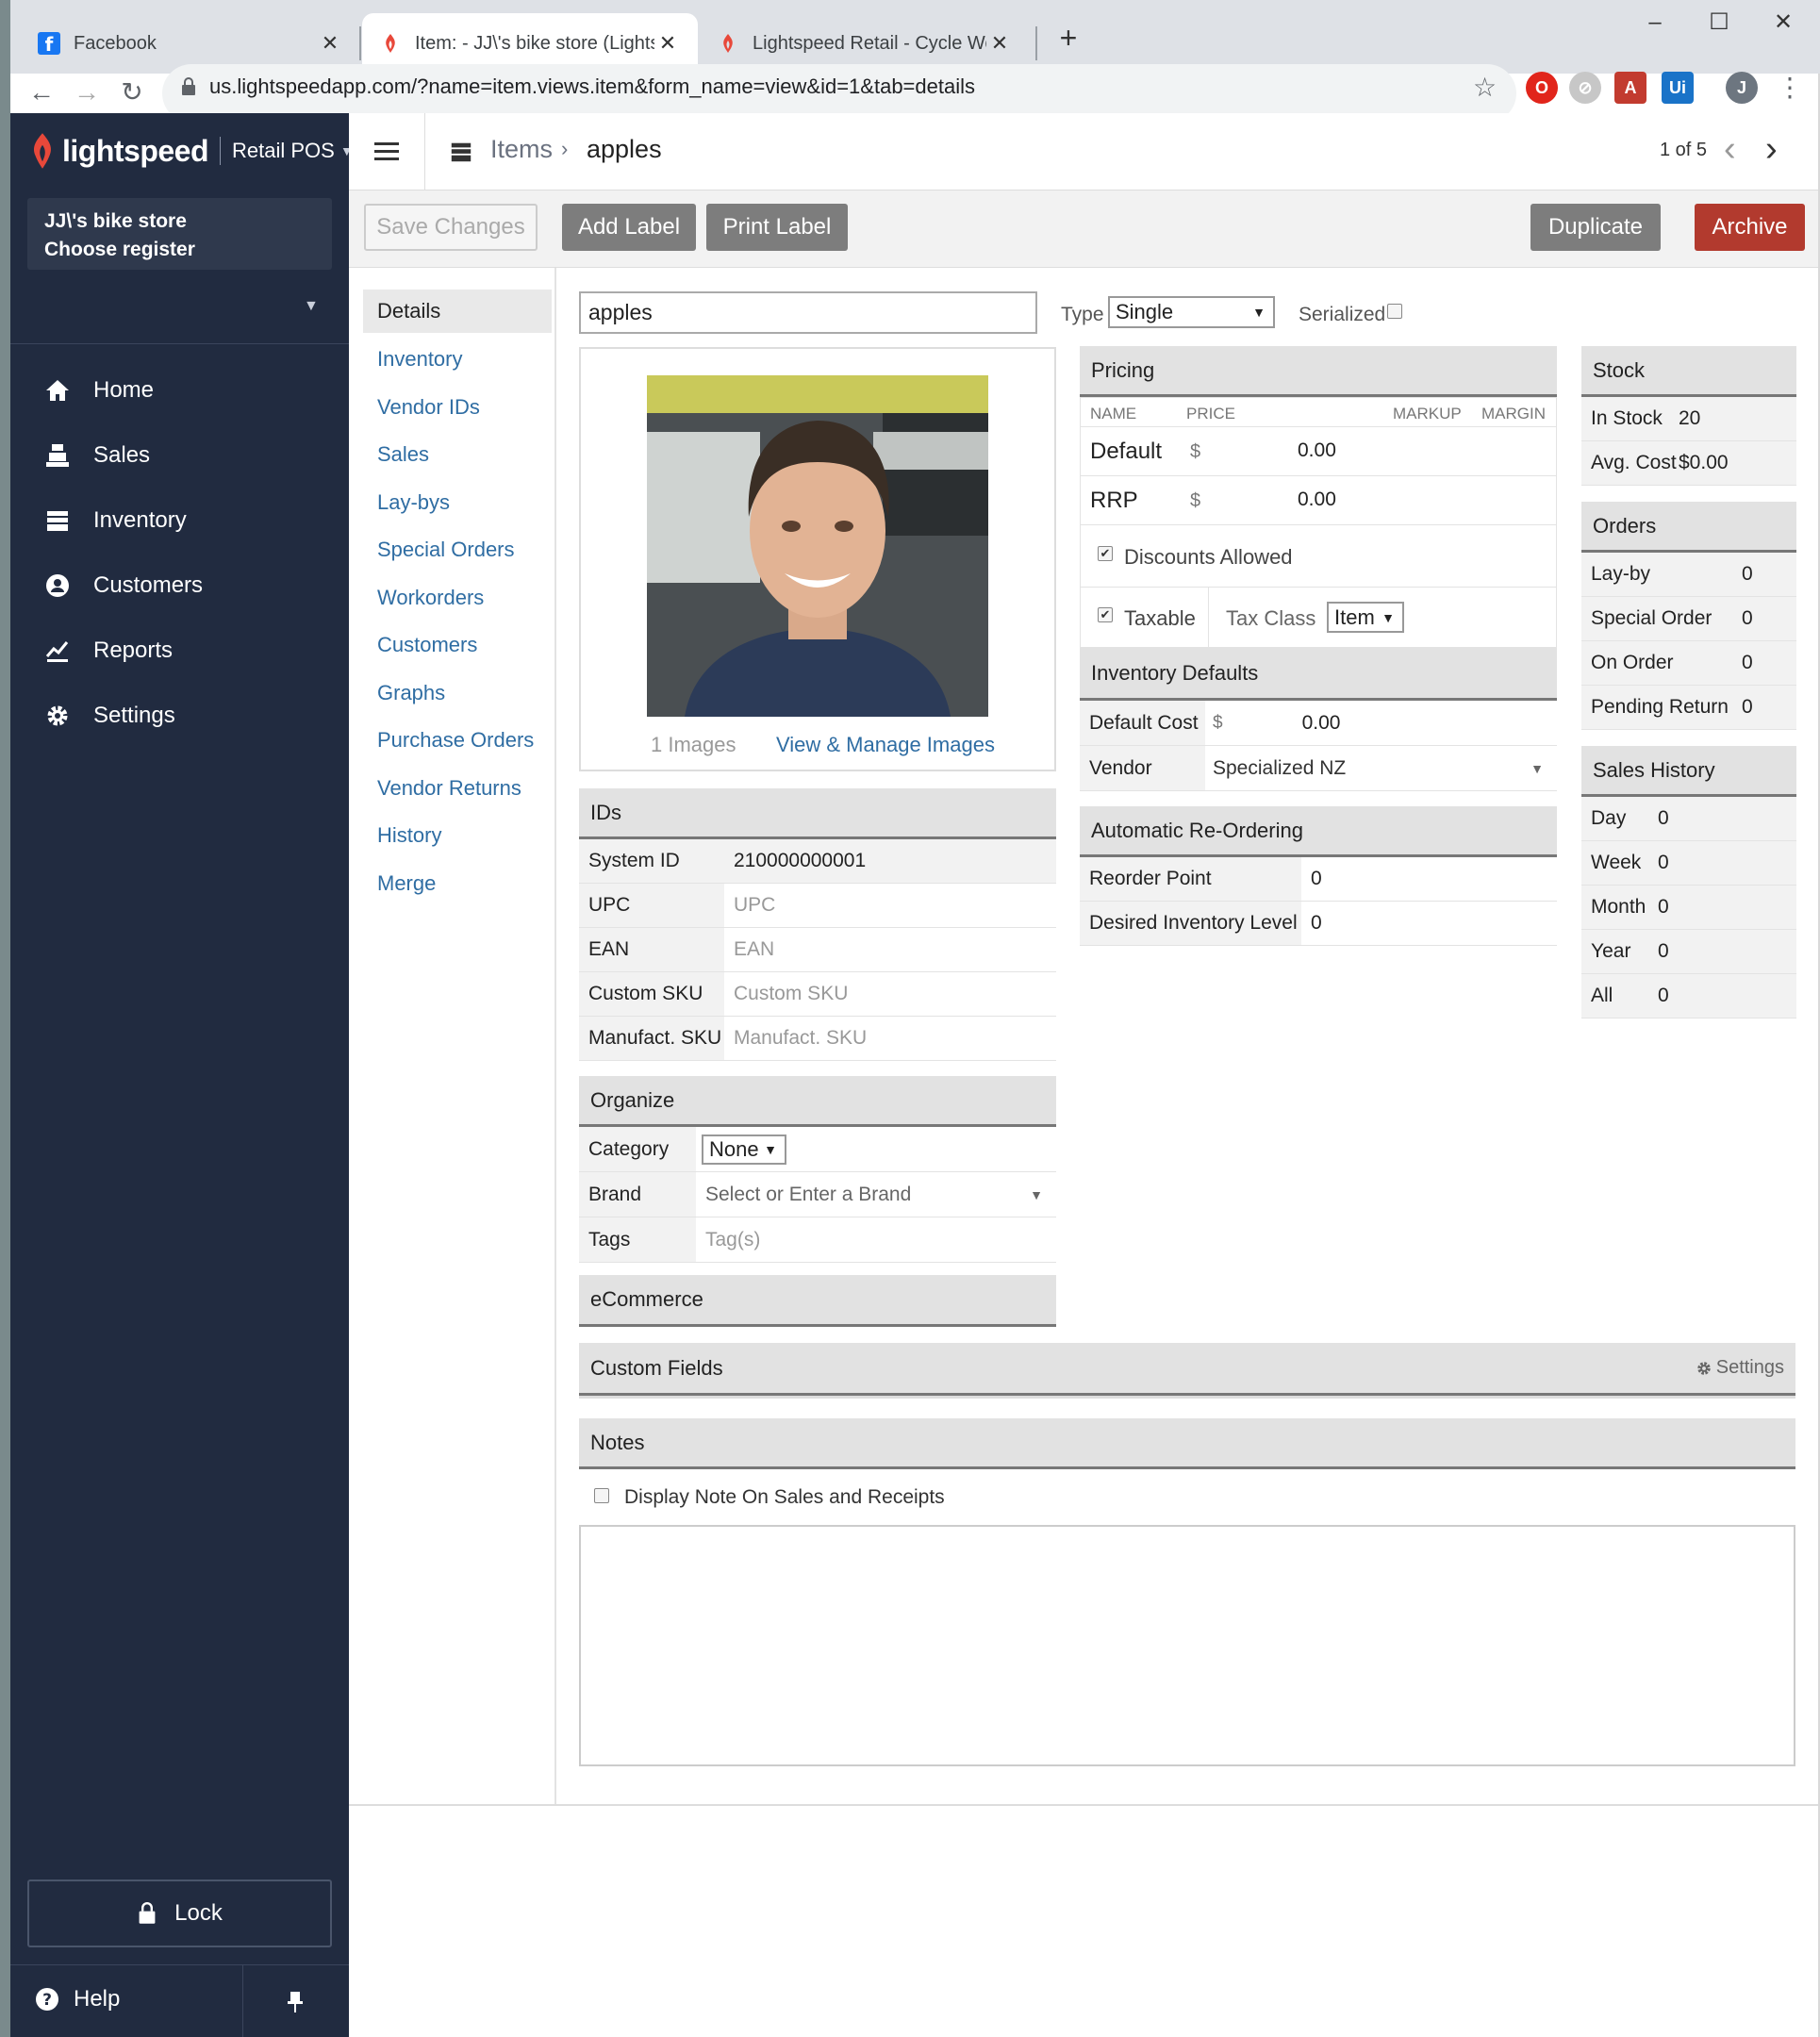 This screenshot has width=1820, height=2037. What do you see at coordinates (179, 455) in the screenshot?
I see `sidebar-item-sales: Sales` at bounding box center [179, 455].